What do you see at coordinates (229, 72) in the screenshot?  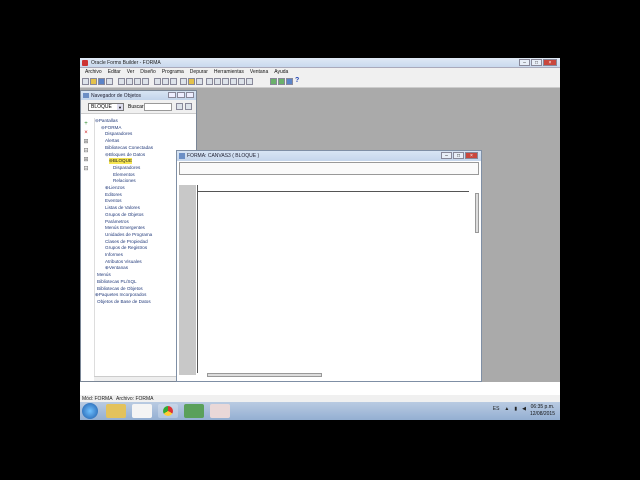 I see `menu-herramientas: Herramientas` at bounding box center [229, 72].